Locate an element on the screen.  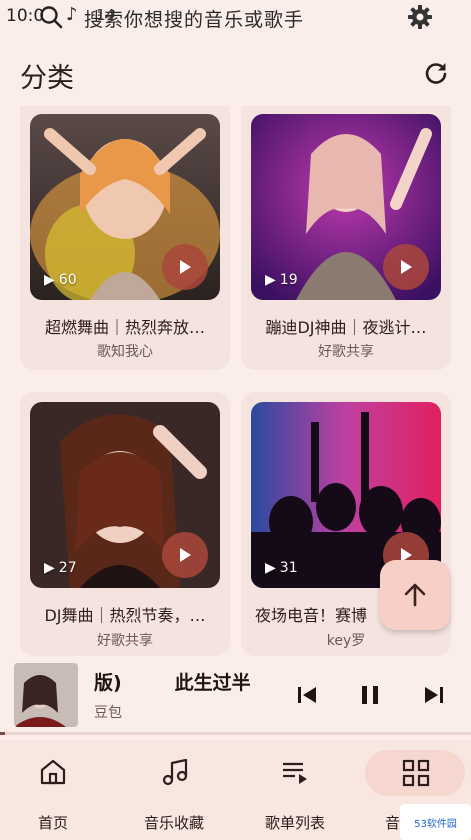
music-note-icon is located at coordinates (175, 772).